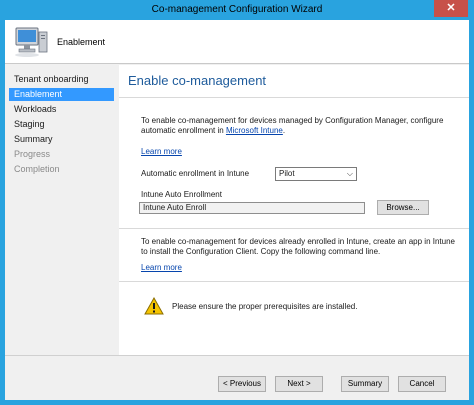 This screenshot has width=474, height=405. What do you see at coordinates (287, 173) in the screenshot?
I see `auto-enrollment-value: Pilot` at bounding box center [287, 173].